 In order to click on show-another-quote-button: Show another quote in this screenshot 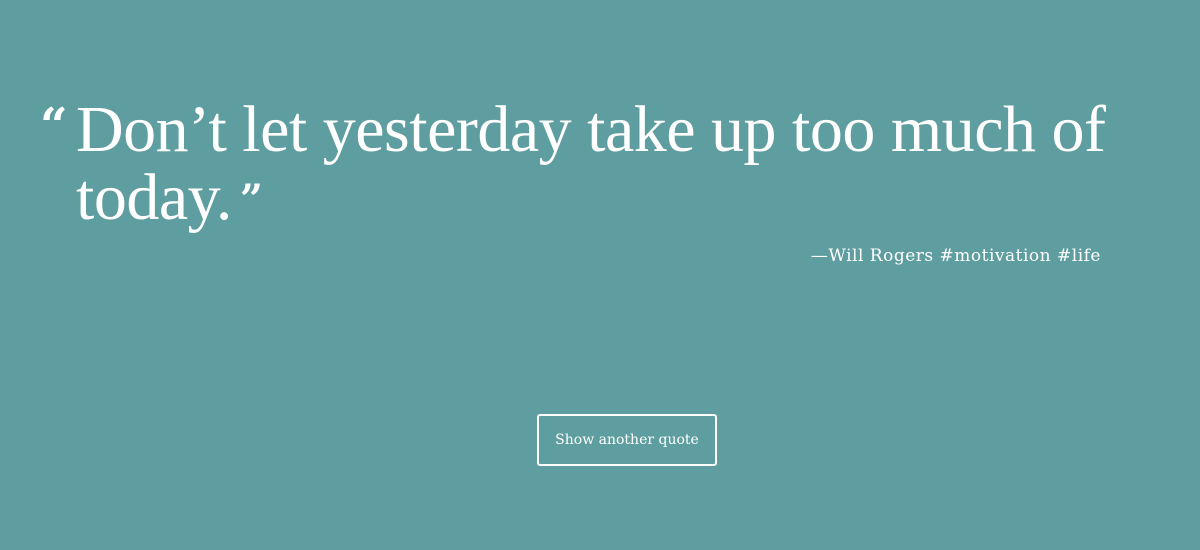, I will do `click(627, 440)`.